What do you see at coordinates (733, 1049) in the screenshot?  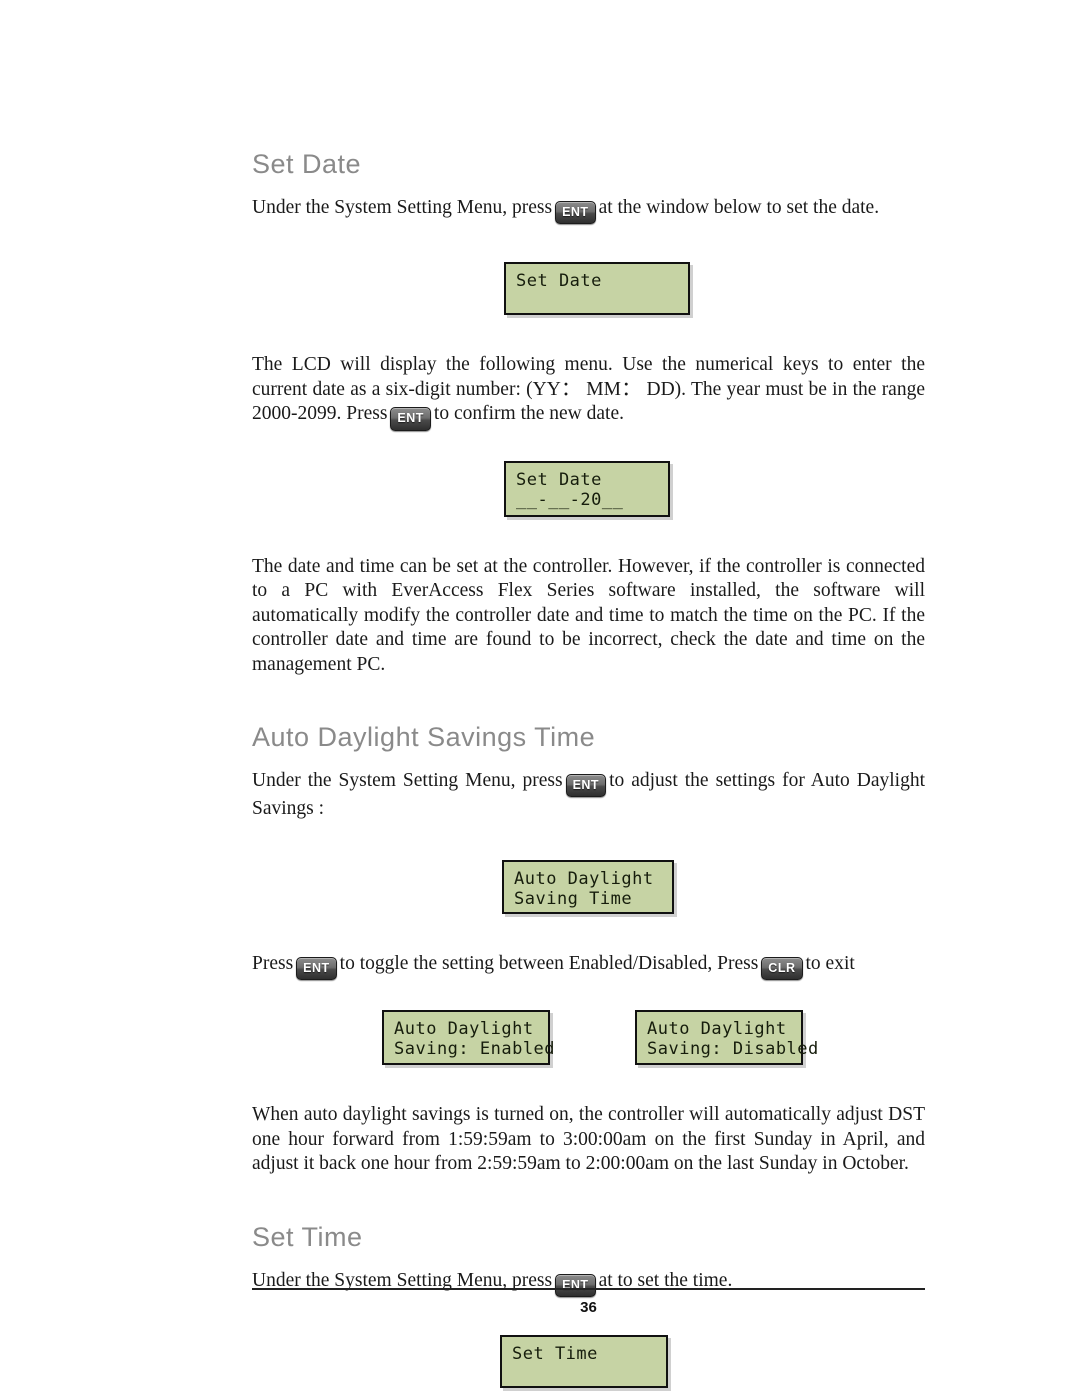 I see `lcd-line-2: Saving: Disabled` at bounding box center [733, 1049].